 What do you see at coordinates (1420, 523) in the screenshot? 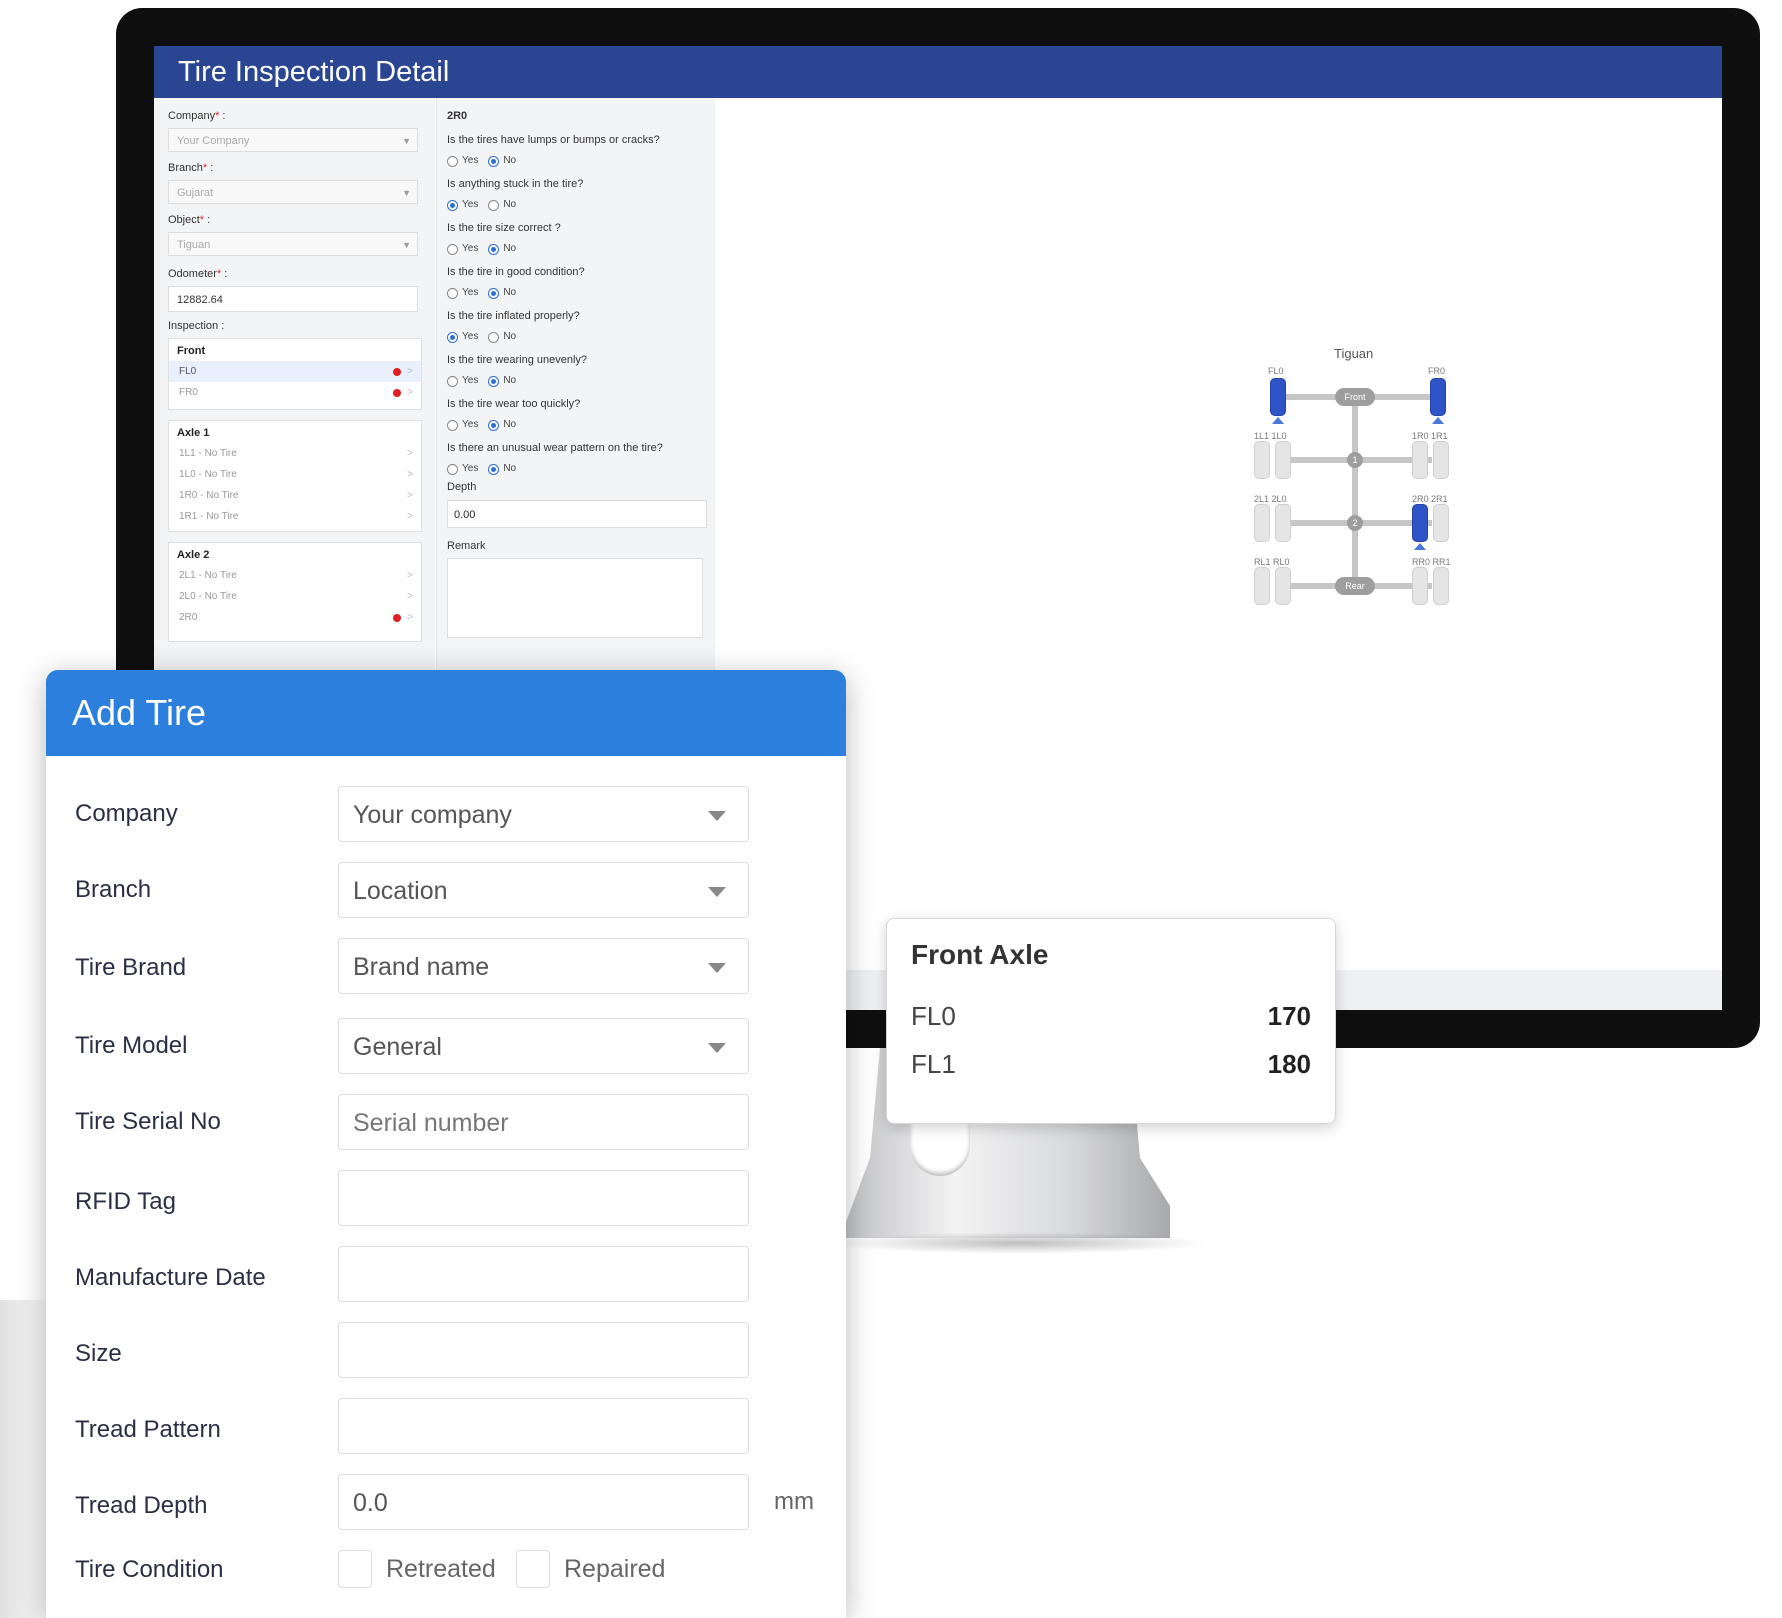
I see `tire-2r0` at bounding box center [1420, 523].